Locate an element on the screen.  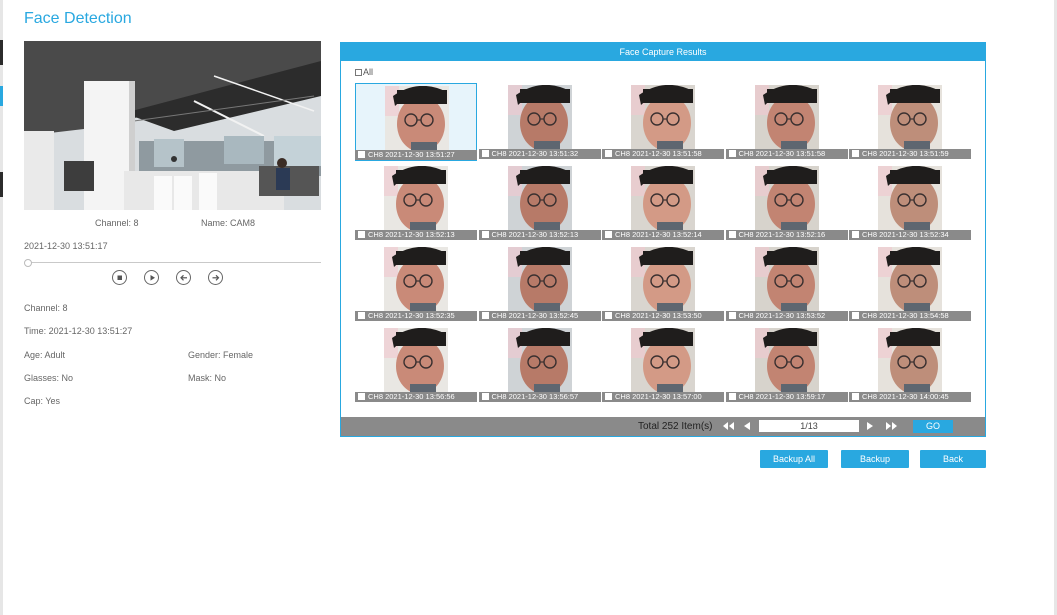
face-thumbnail: CH8 2021-12-30 13:59:17 is located at coordinates (786, 365).